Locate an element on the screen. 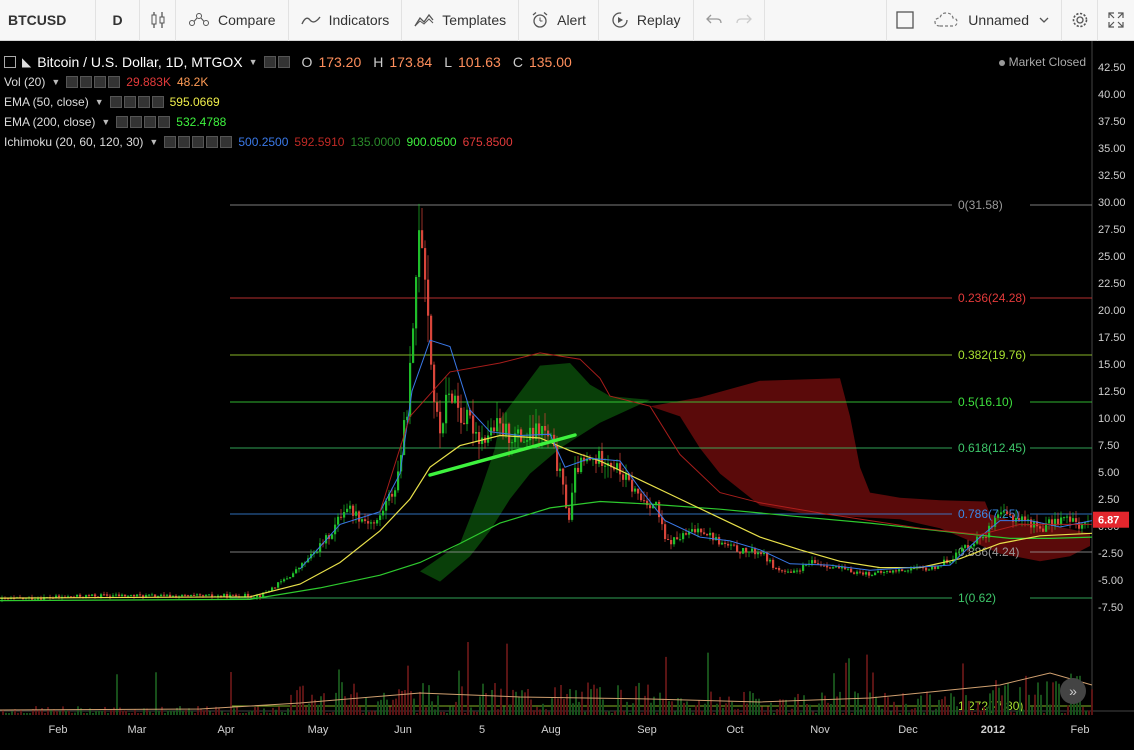 This screenshot has width=1134, height=750. ichimoku-controls is located at coordinates (198, 142).